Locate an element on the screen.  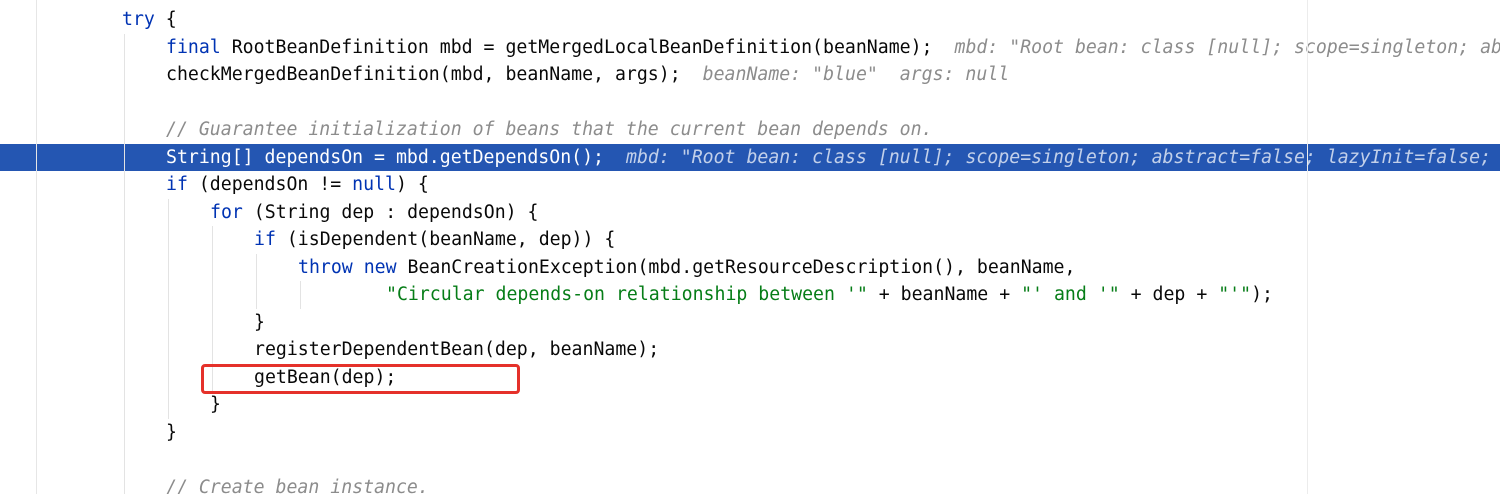
code-line: if (isDependent(beanName, dep)) { is located at coordinates (750, 240).